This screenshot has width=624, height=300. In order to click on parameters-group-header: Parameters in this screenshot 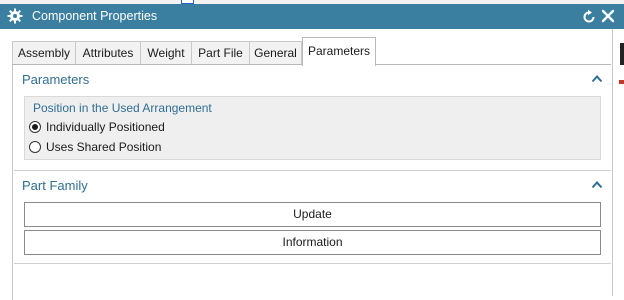, I will do `click(313, 80)`.